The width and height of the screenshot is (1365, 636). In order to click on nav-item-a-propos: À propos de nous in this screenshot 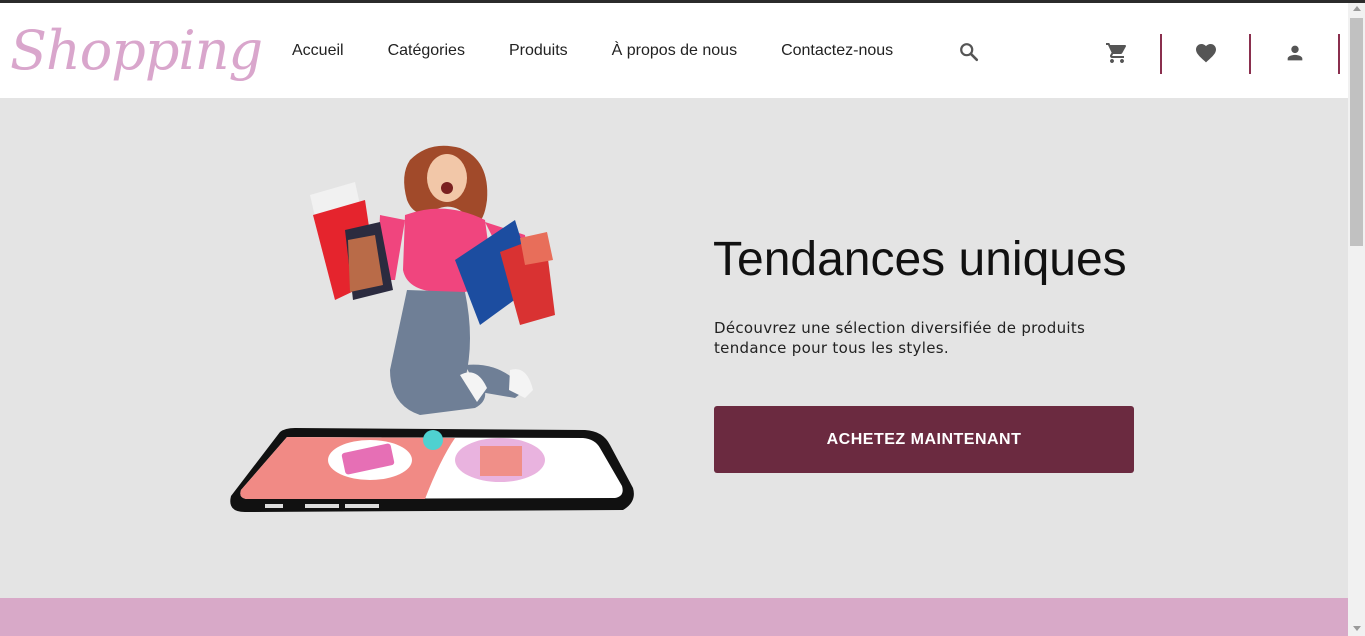, I will do `click(674, 51)`.